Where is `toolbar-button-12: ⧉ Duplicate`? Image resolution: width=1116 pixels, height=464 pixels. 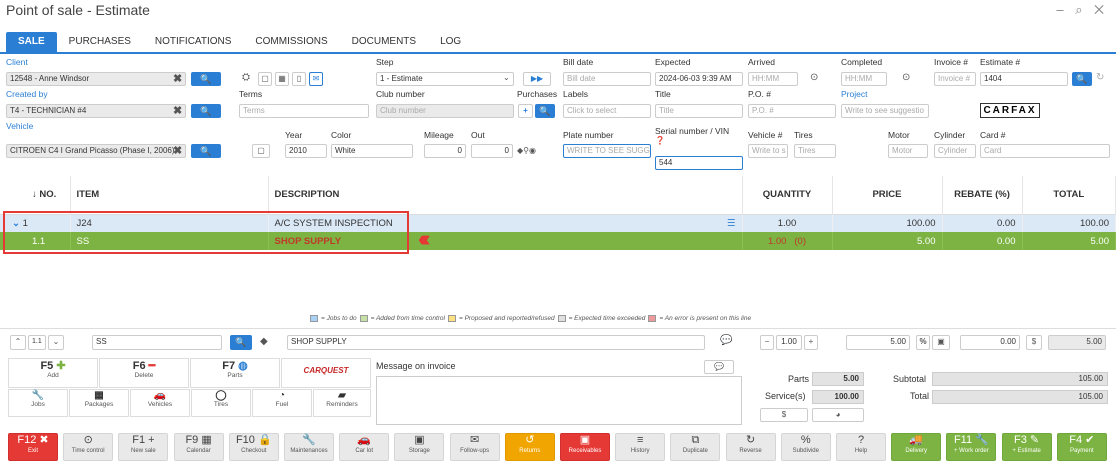
toolbar-button-12: ⧉ Duplicate is located at coordinates (695, 447).